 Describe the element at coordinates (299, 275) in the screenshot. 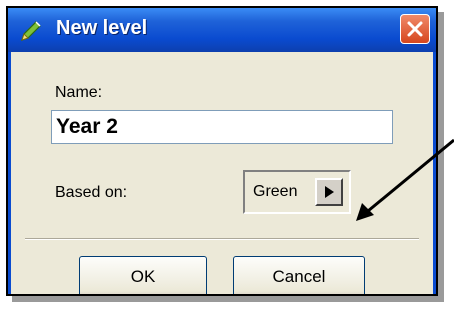

I see `cancel-button: Cancel` at that location.